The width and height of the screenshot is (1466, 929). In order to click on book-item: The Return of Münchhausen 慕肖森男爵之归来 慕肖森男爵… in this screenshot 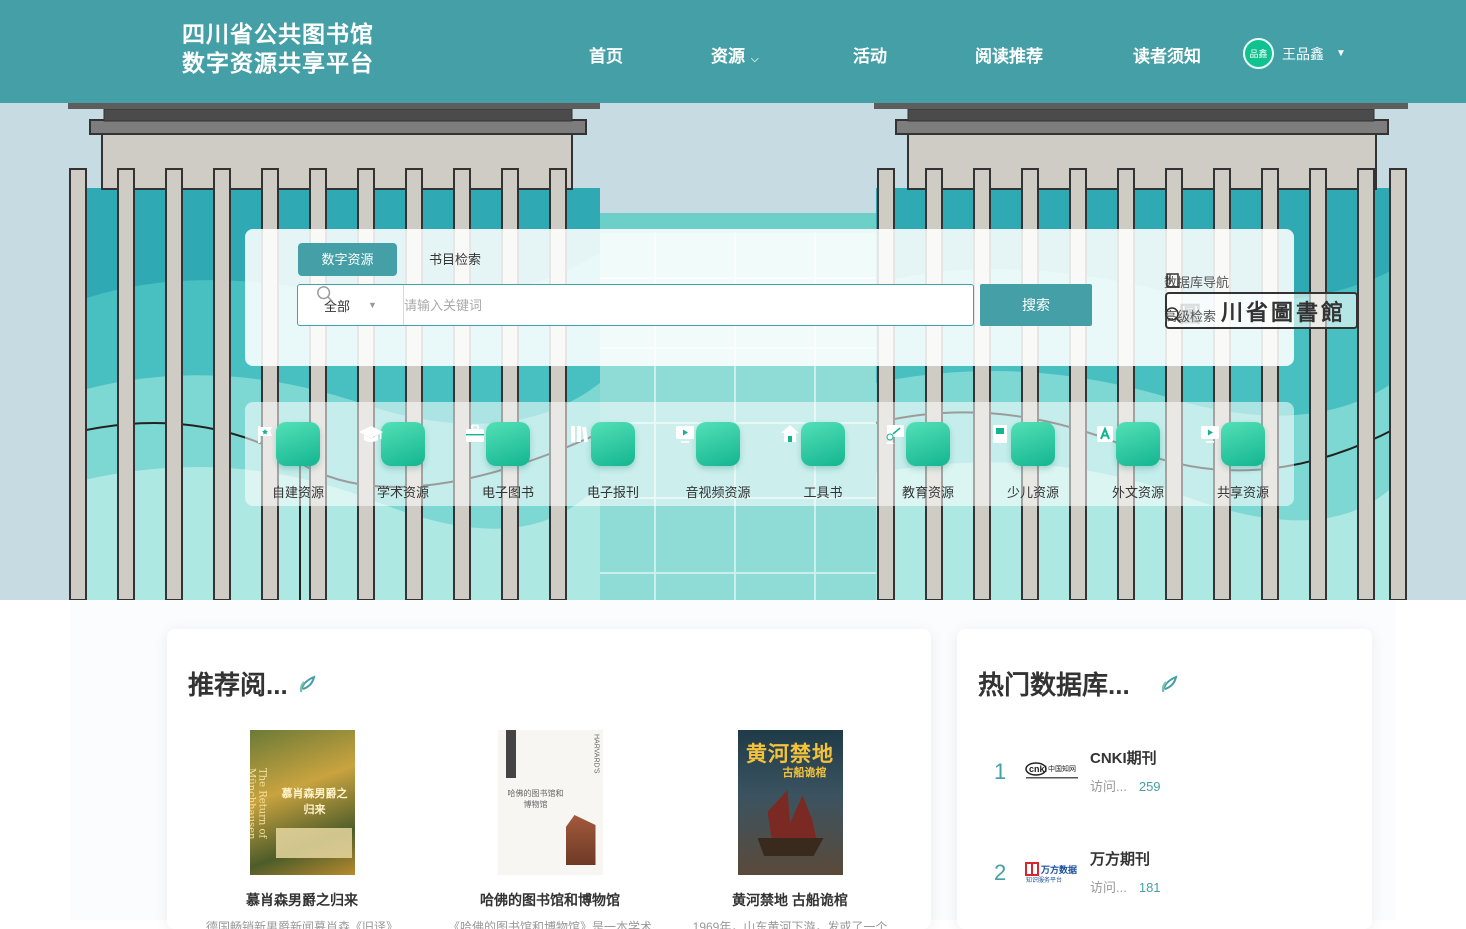, I will do `click(302, 829)`.